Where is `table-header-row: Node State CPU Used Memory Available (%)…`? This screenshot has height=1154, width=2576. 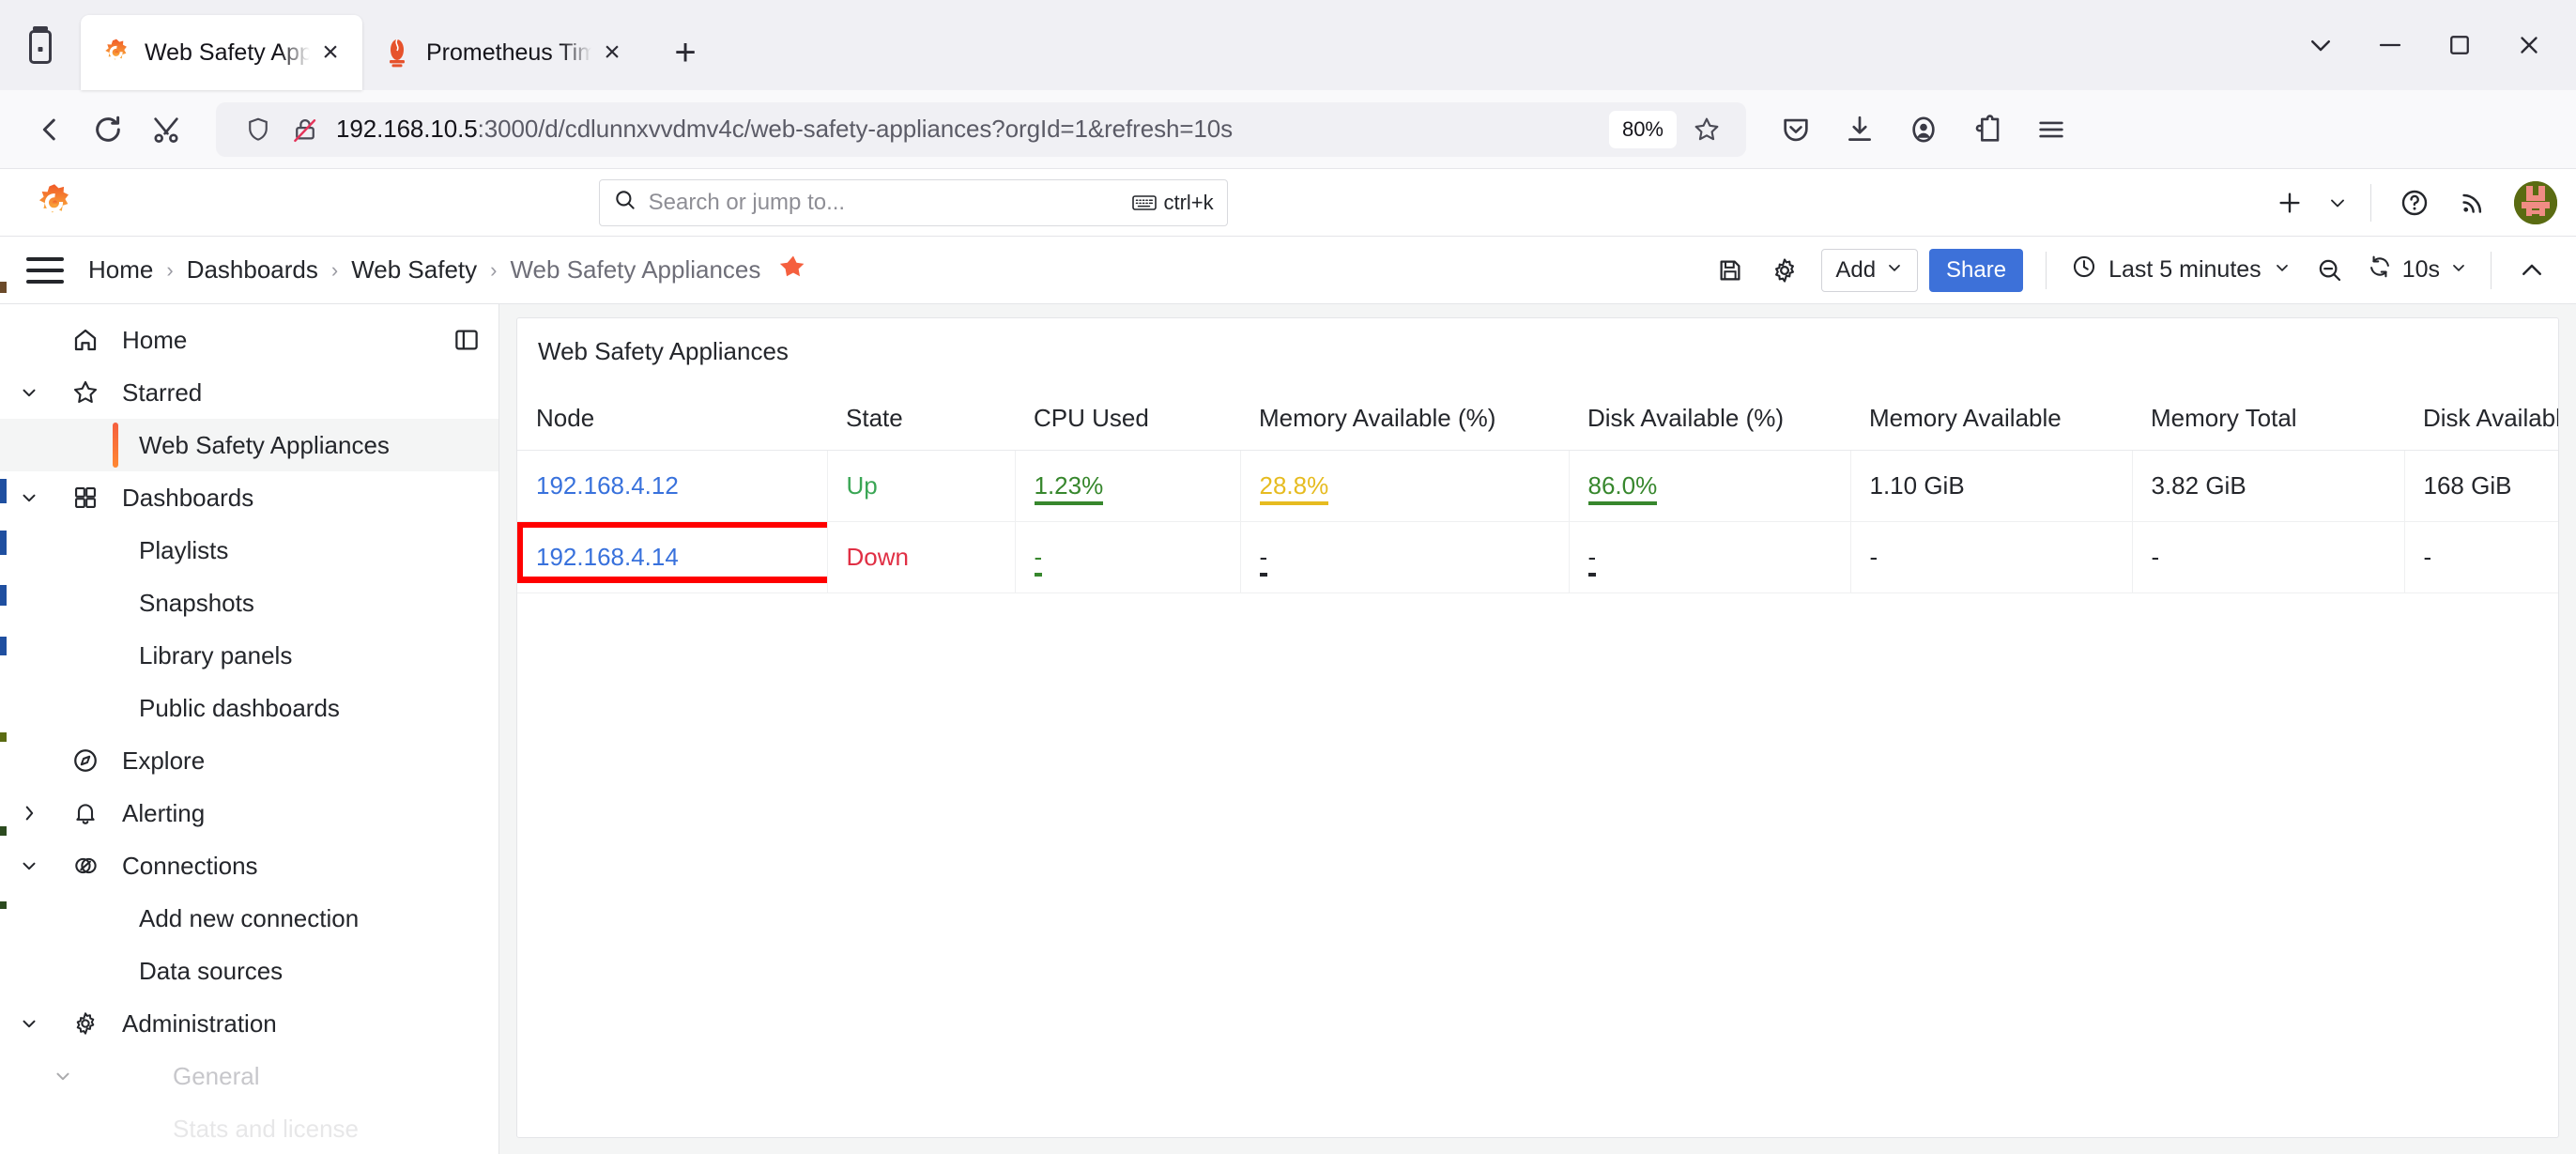
table-header-row: Node State CPU Used Memory Available (%)… is located at coordinates (1538, 425).